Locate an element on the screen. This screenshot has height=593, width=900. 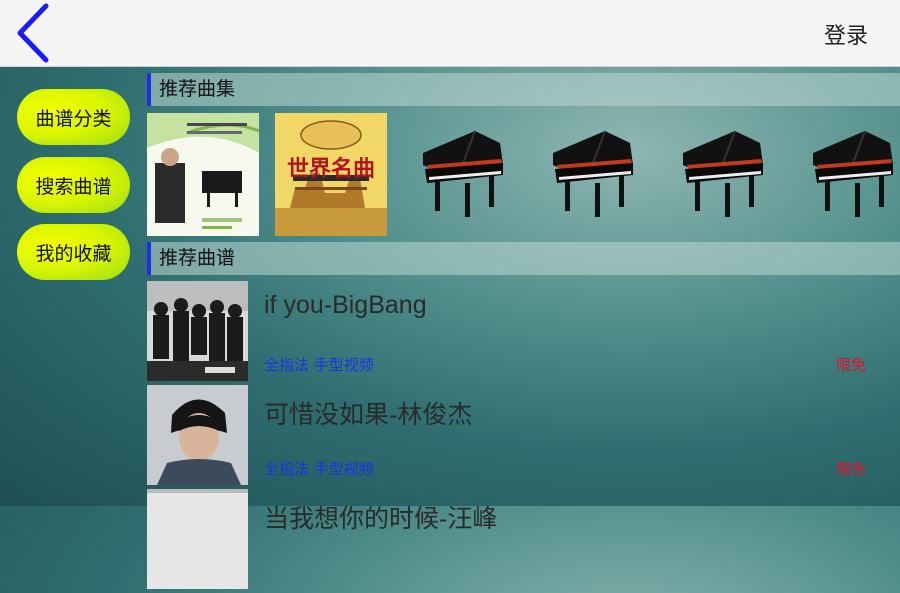
search-scores-button: 搜索曲谱 is located at coordinates (73, 185).